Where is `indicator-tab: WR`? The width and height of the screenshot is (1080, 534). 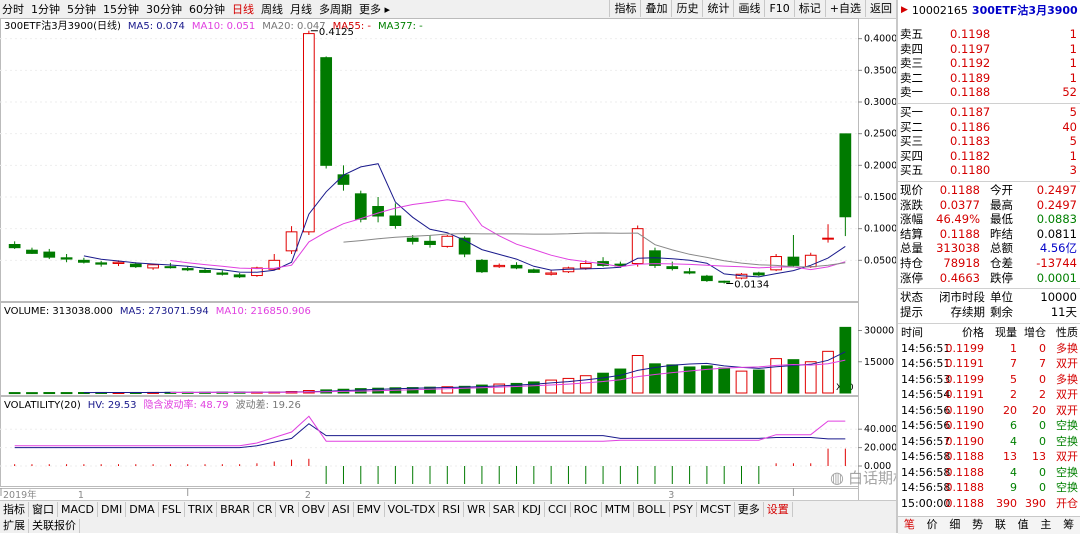
indicator-tab: WR is located at coordinates (477, 509).